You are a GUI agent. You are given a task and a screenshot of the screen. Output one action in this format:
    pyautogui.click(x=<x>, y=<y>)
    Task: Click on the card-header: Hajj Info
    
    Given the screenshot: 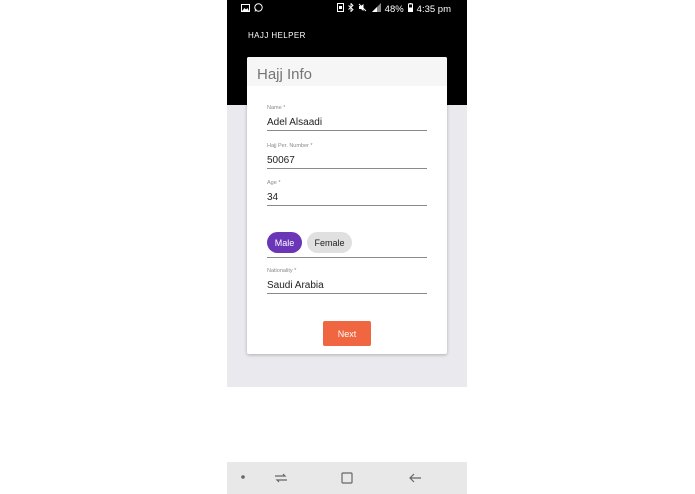 What is the action you would take?
    pyautogui.click(x=347, y=71)
    